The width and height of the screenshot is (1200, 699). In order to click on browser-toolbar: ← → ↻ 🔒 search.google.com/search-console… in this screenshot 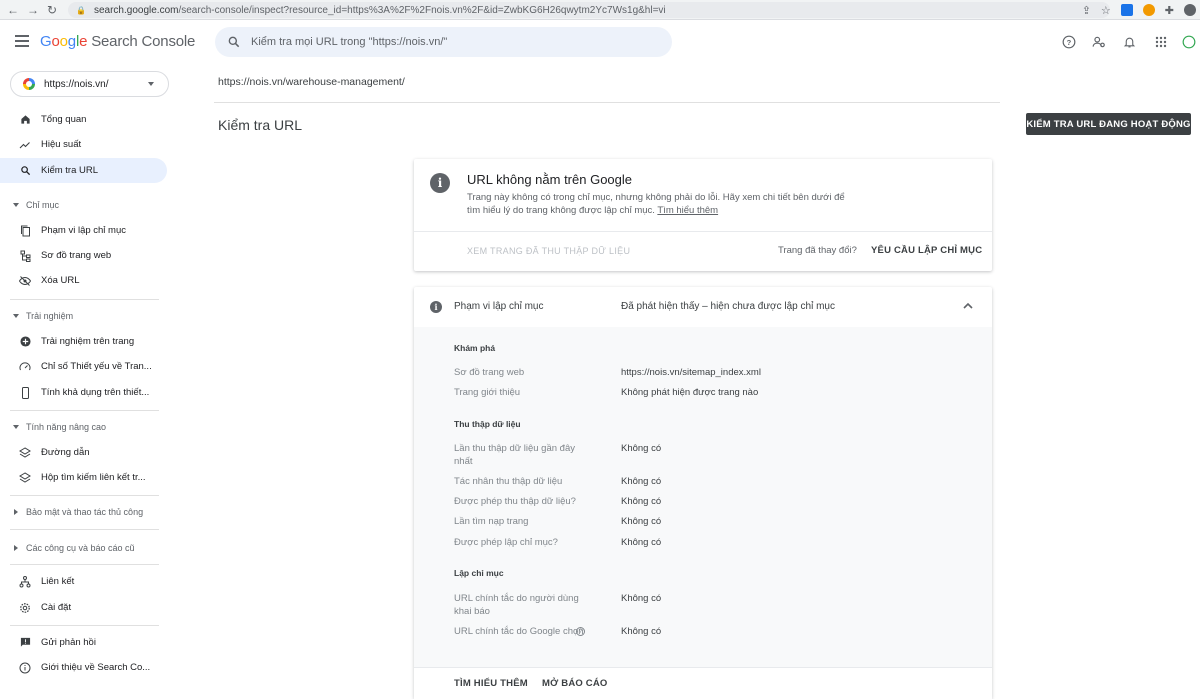, I will do `click(600, 10)`.